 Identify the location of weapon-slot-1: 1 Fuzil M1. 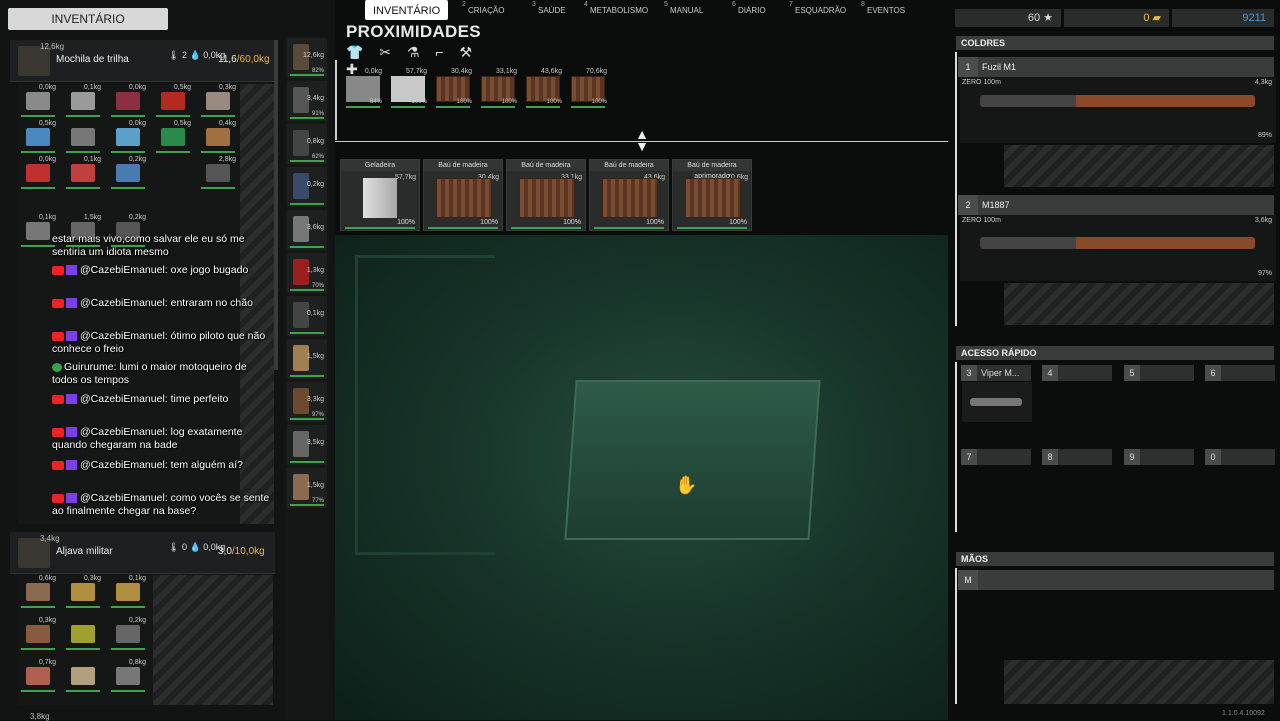
(1116, 67).